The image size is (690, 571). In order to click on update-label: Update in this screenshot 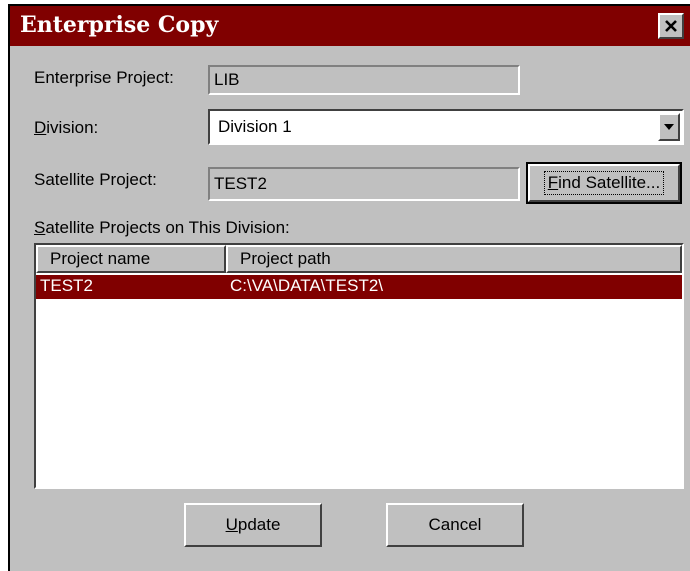, I will do `click(253, 524)`.